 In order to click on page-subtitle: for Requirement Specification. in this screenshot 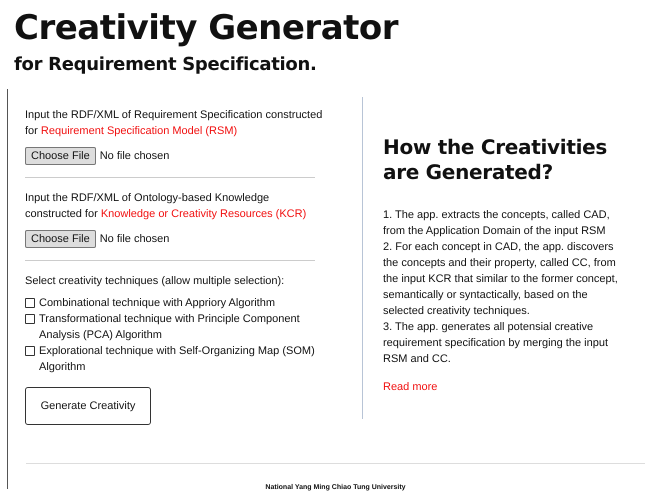, I will do `click(165, 64)`.